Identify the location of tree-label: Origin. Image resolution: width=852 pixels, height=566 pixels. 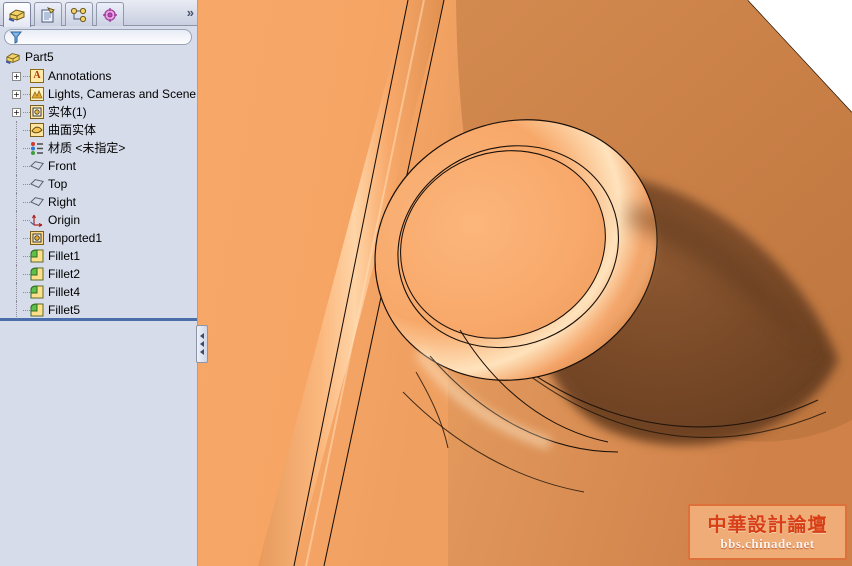
(64, 220).